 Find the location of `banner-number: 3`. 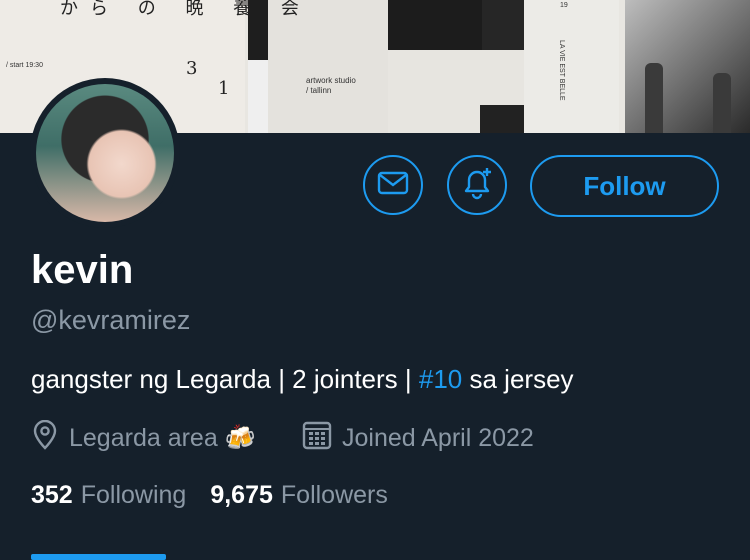

banner-number: 3 is located at coordinates (192, 68).